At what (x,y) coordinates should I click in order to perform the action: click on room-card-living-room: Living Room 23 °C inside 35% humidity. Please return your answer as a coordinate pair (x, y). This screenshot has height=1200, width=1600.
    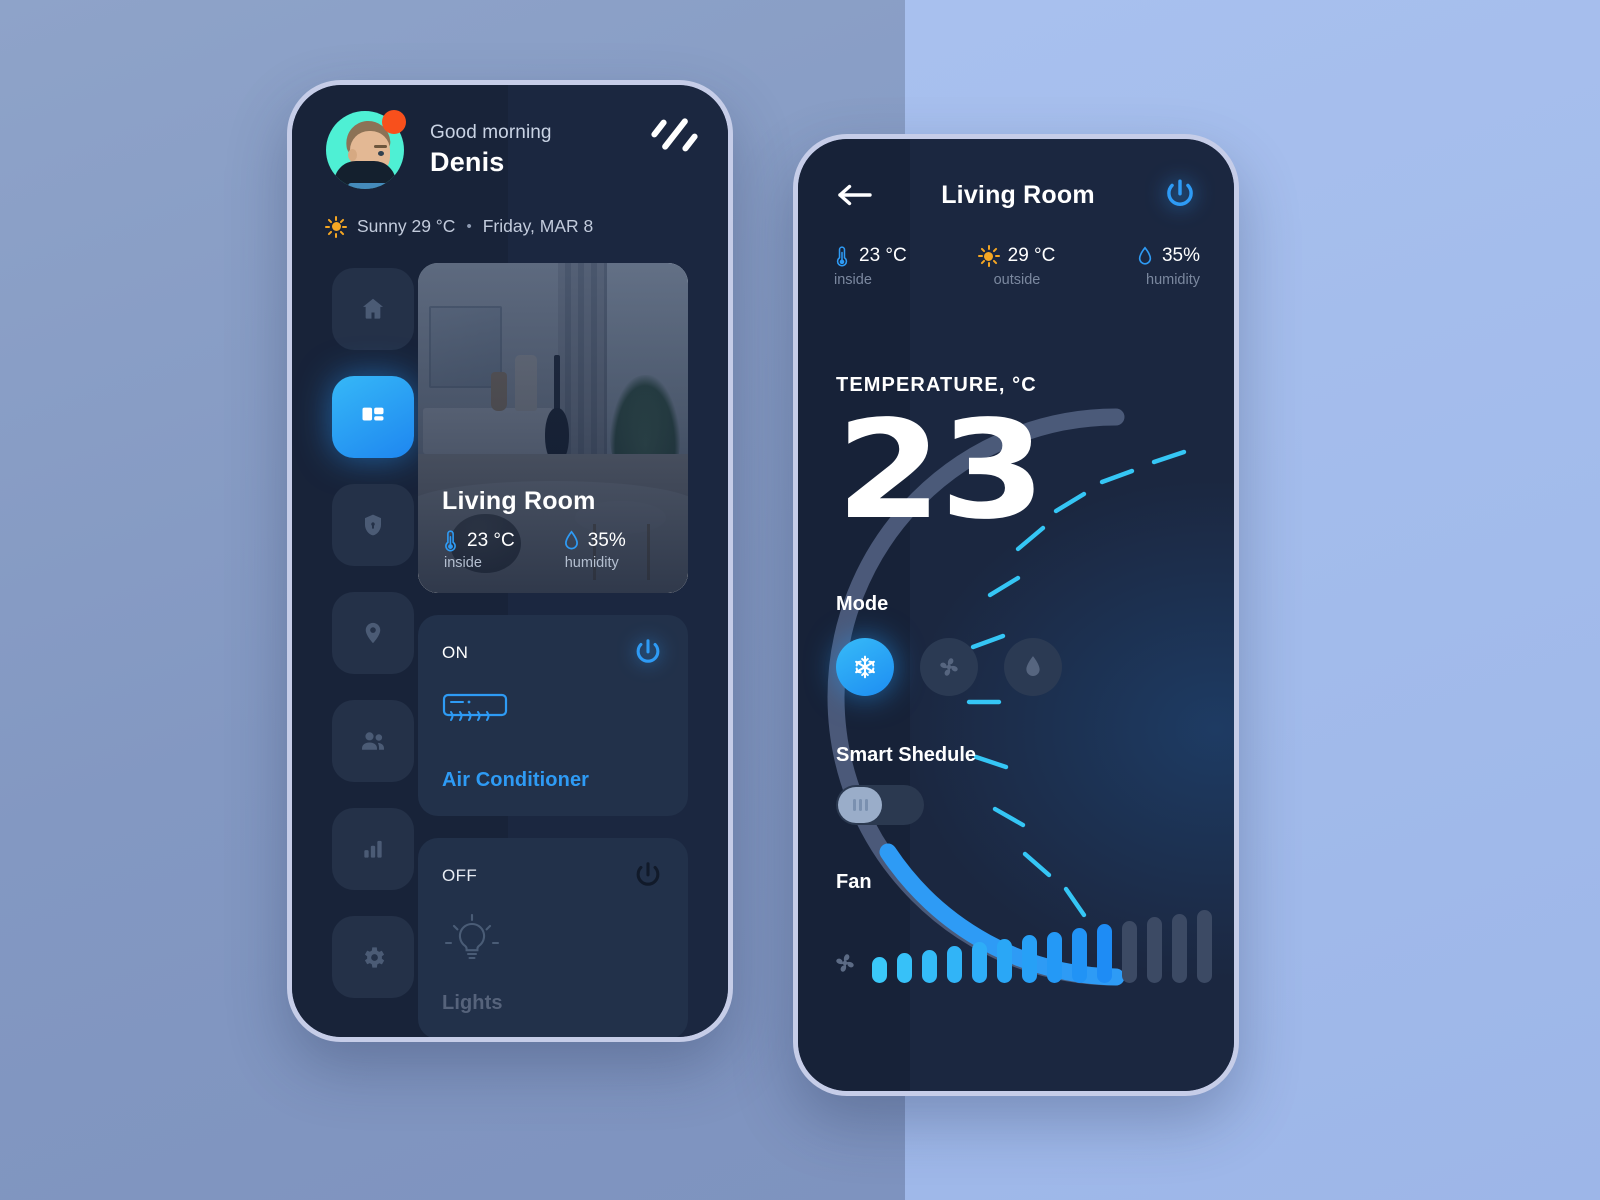
    Looking at the image, I should click on (553, 428).